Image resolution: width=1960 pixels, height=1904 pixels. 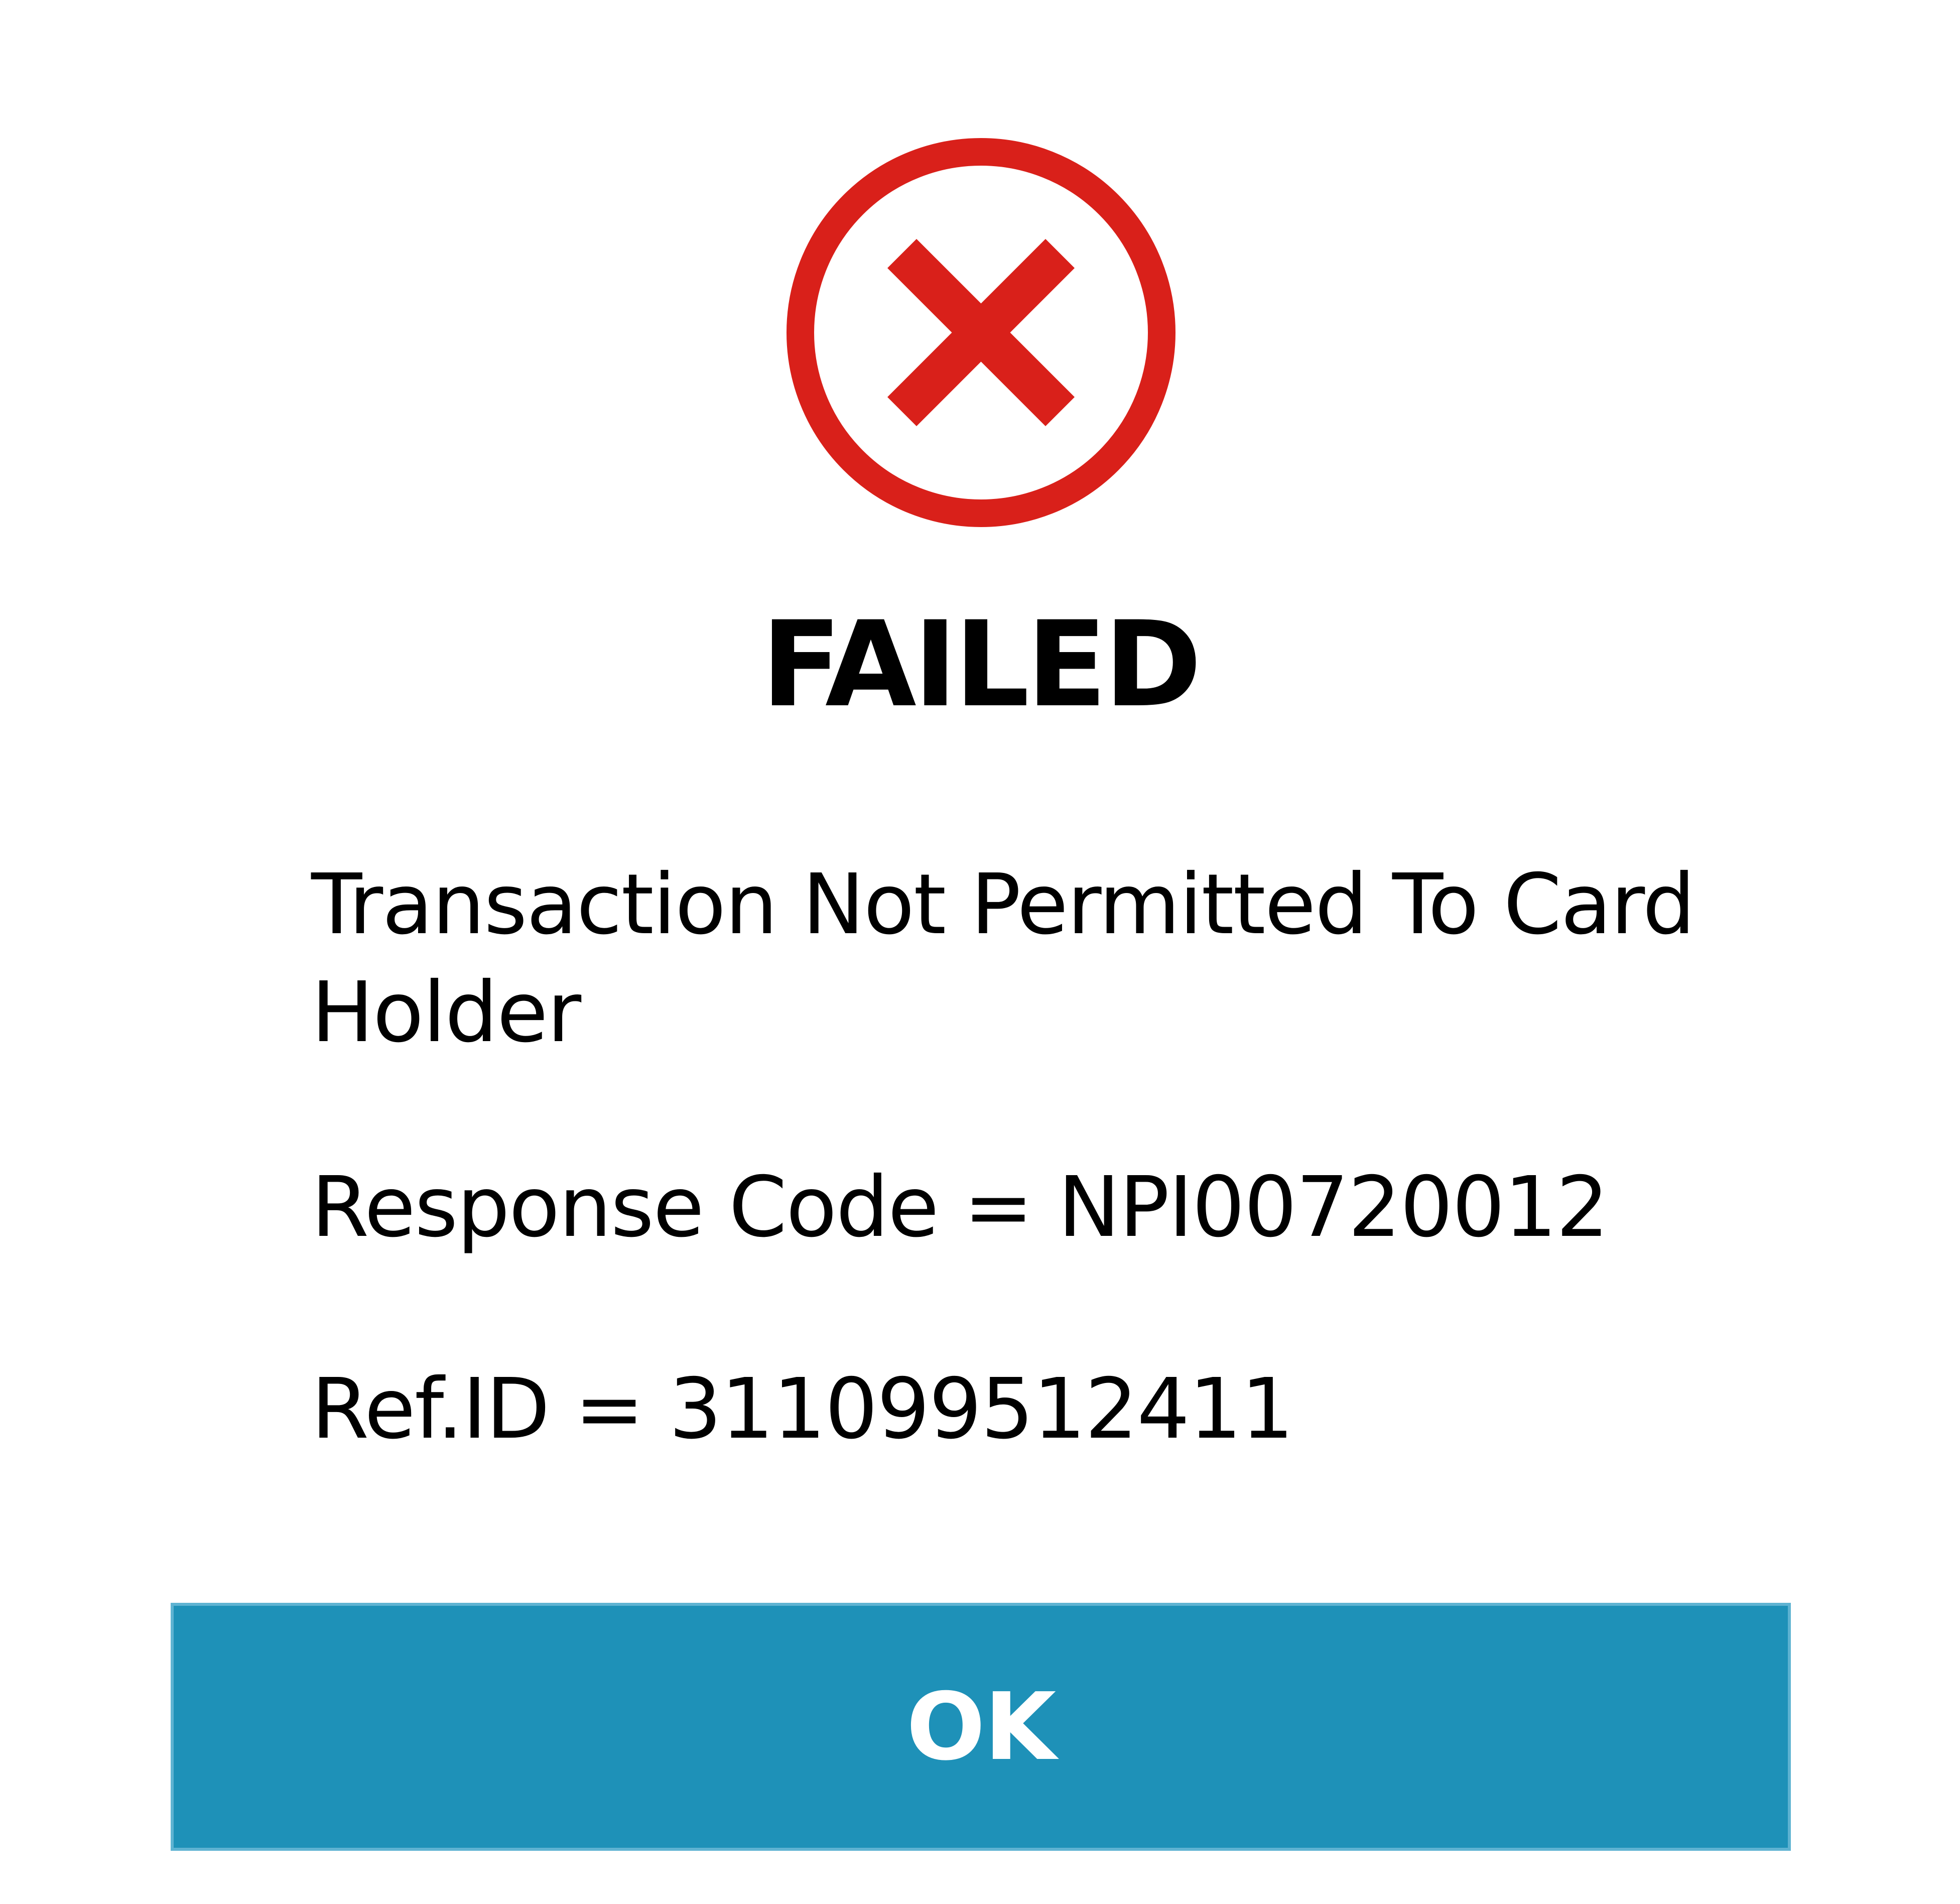 I want to click on response-code: Response Code = NPI00720012, so click(x=960, y=1207).